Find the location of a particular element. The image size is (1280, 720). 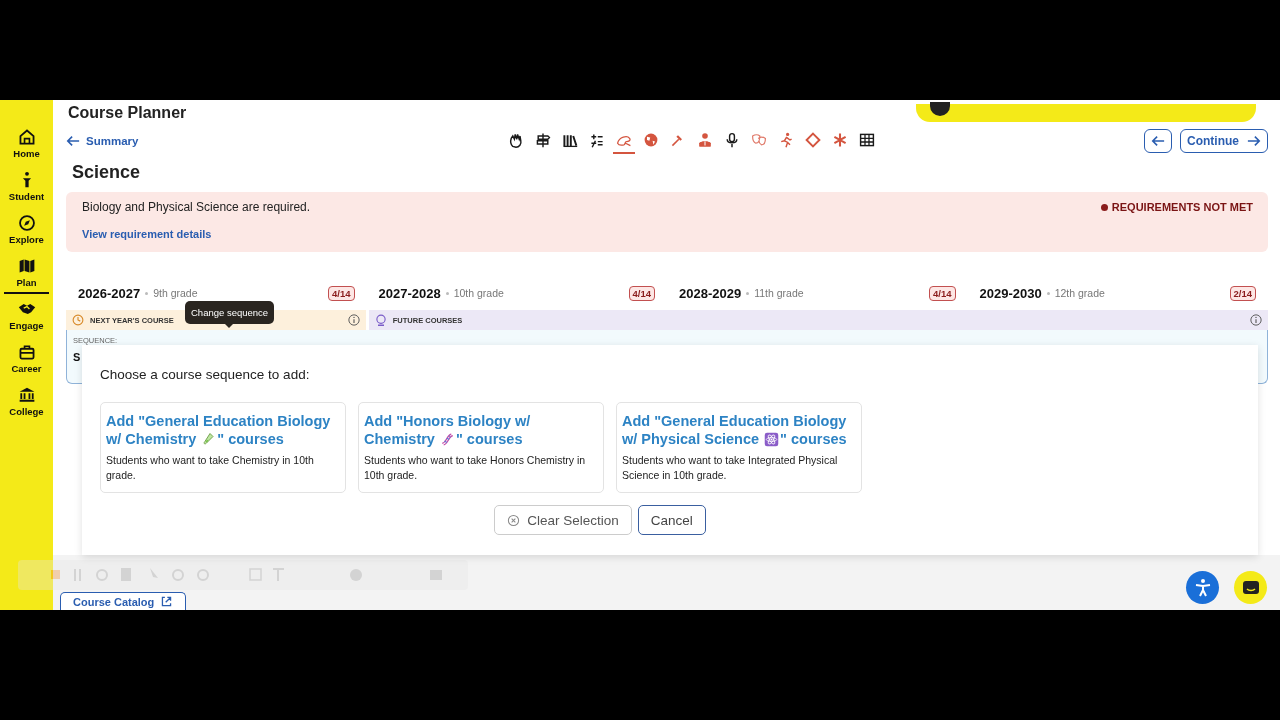

math-symbols-icon is located at coordinates (596, 140).